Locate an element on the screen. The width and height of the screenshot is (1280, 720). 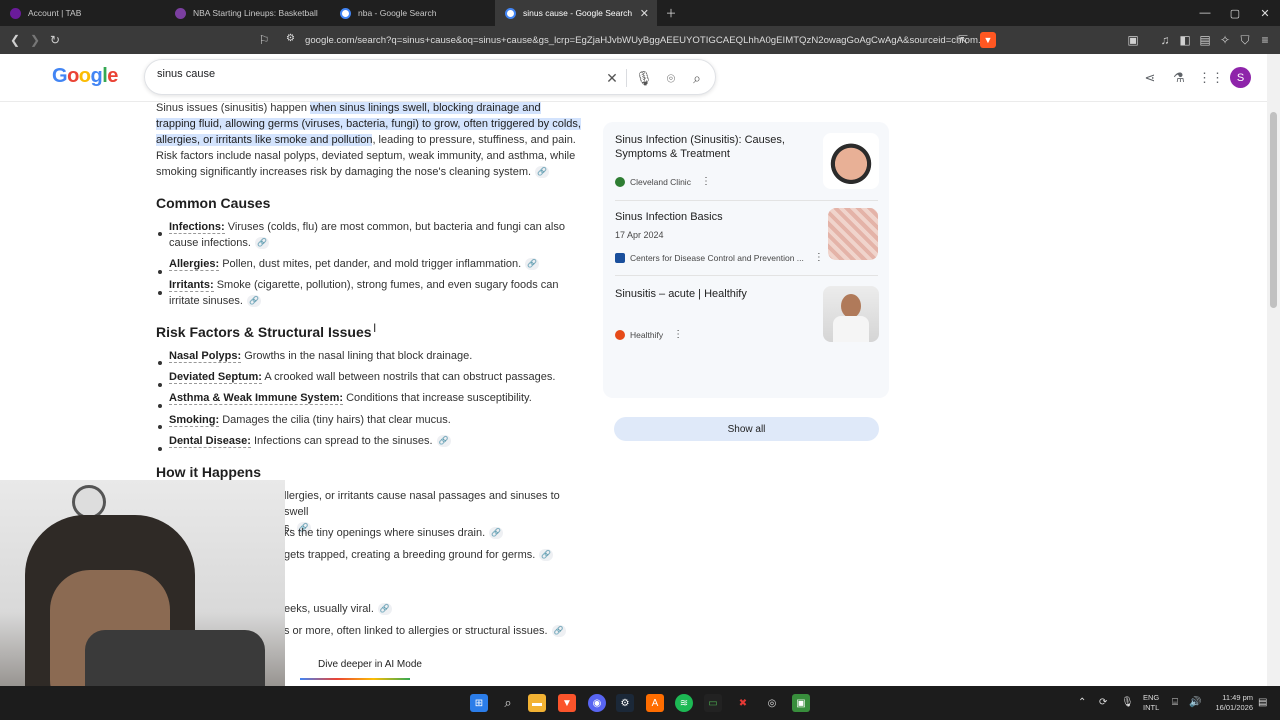
minimize-icon: — is located at coordinates (1205, 13).